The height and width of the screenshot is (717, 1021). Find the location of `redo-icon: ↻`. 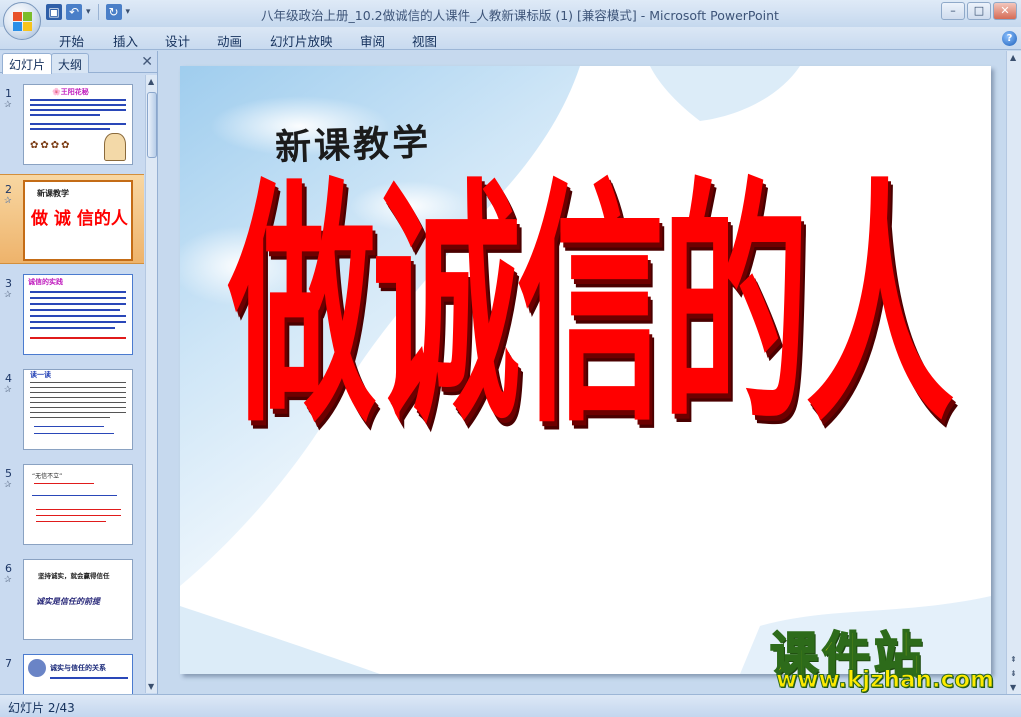

redo-icon: ↻ is located at coordinates (113, 12).